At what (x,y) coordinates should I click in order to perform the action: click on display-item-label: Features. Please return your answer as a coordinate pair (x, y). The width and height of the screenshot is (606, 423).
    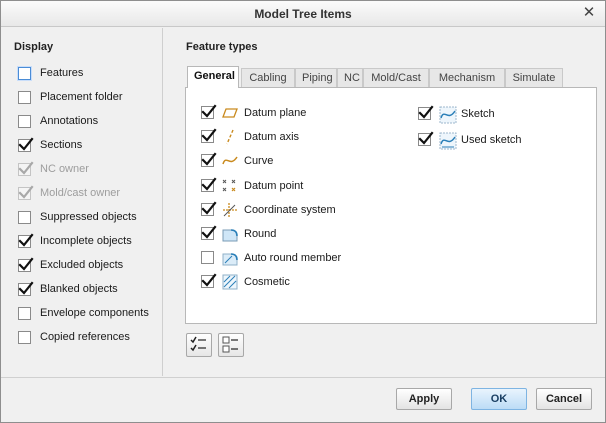
    Looking at the image, I should click on (62, 73).